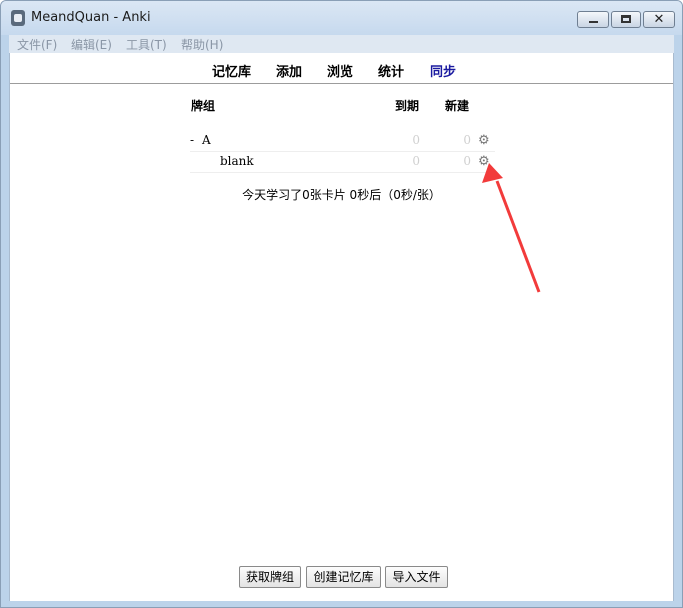 The image size is (683, 608). I want to click on arrow-shaft, so click(518, 236).